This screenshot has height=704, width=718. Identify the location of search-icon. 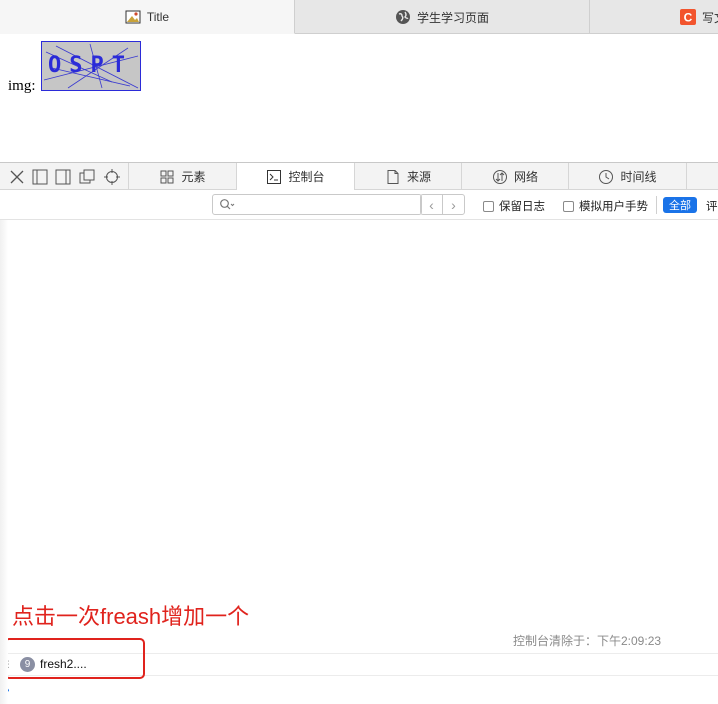
(227, 206).